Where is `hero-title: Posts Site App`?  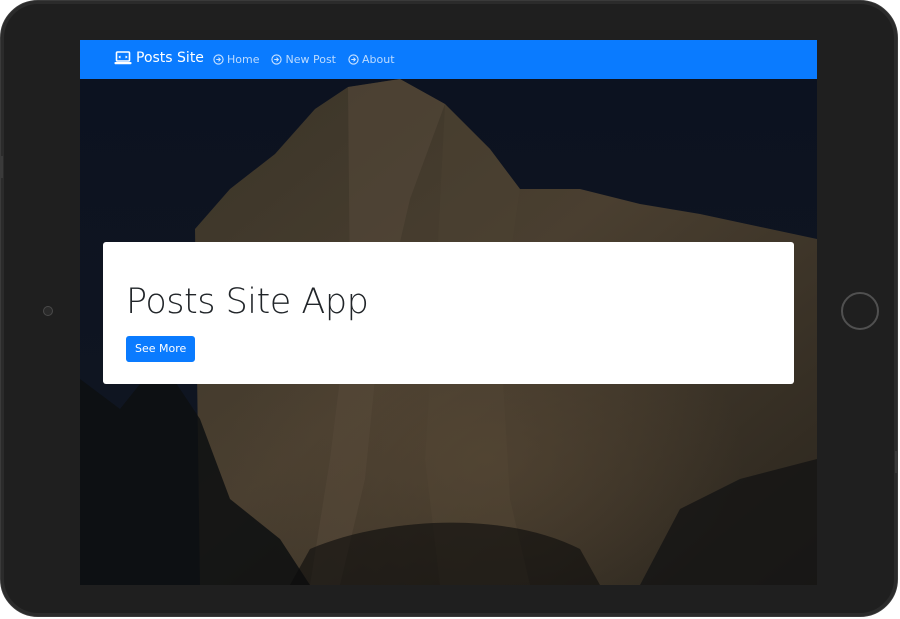 hero-title: Posts Site App is located at coordinates (247, 302).